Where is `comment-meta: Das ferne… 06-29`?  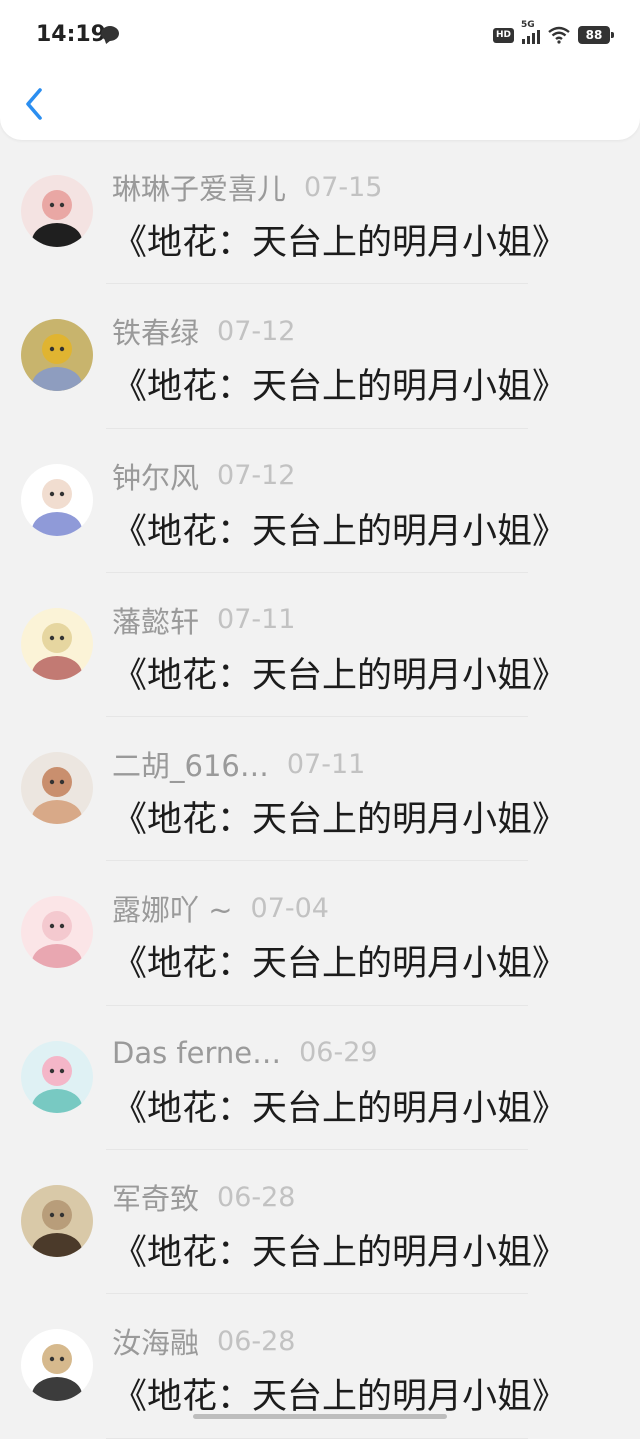
comment-meta: Das ferne… 06-29 is located at coordinates (245, 1053).